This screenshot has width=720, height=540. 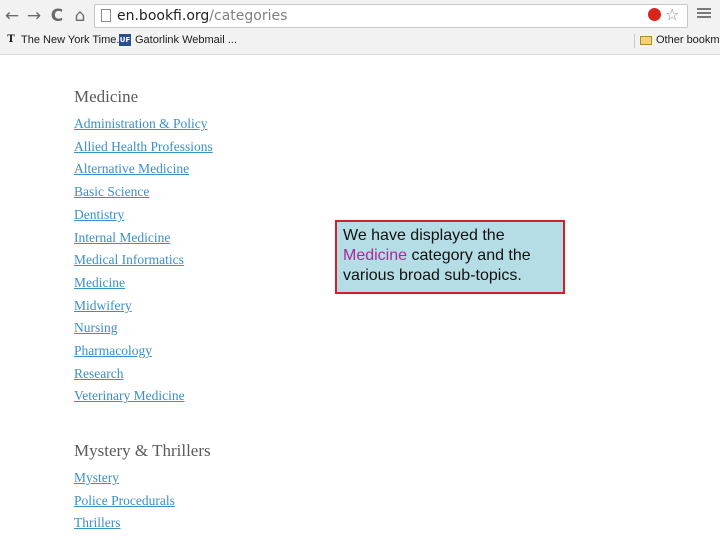 I want to click on subcategory-list: Mystery Police Procedurals Thrillers, so click(x=142, y=501).